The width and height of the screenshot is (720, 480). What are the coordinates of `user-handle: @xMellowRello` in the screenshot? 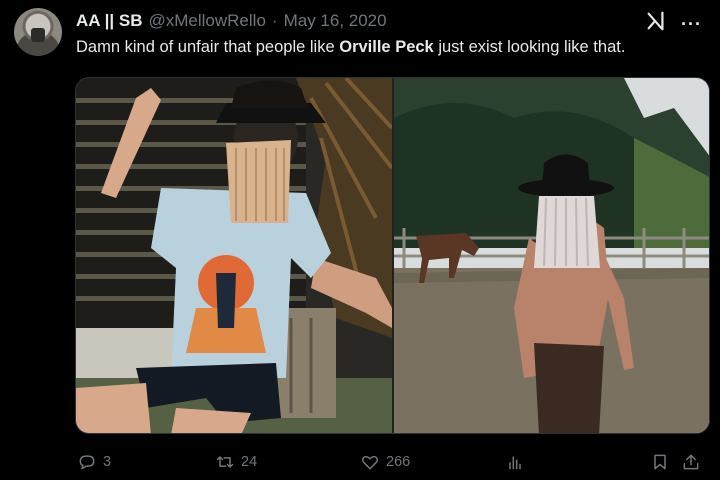 It's located at (207, 21).